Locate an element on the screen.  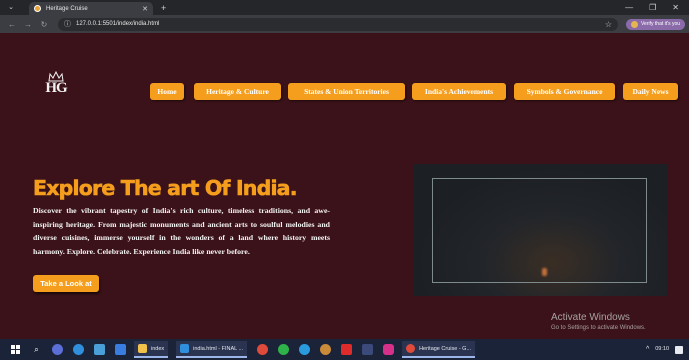
logo-text: HG is located at coordinates (56, 88).